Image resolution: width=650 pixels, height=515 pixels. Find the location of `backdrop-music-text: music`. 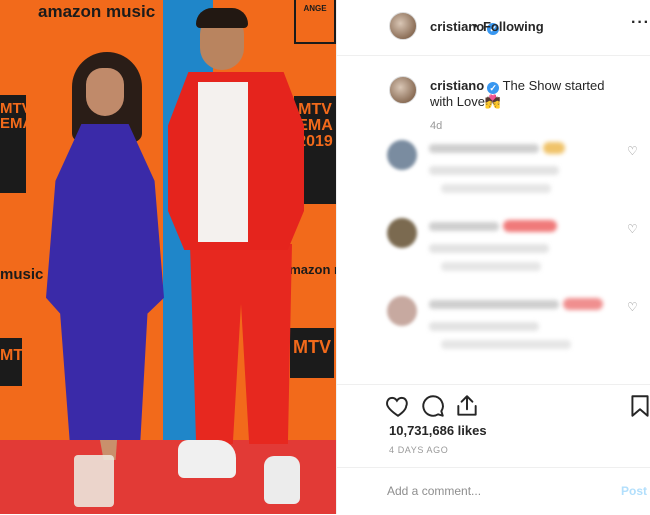

backdrop-music-text: music is located at coordinates (22, 274).